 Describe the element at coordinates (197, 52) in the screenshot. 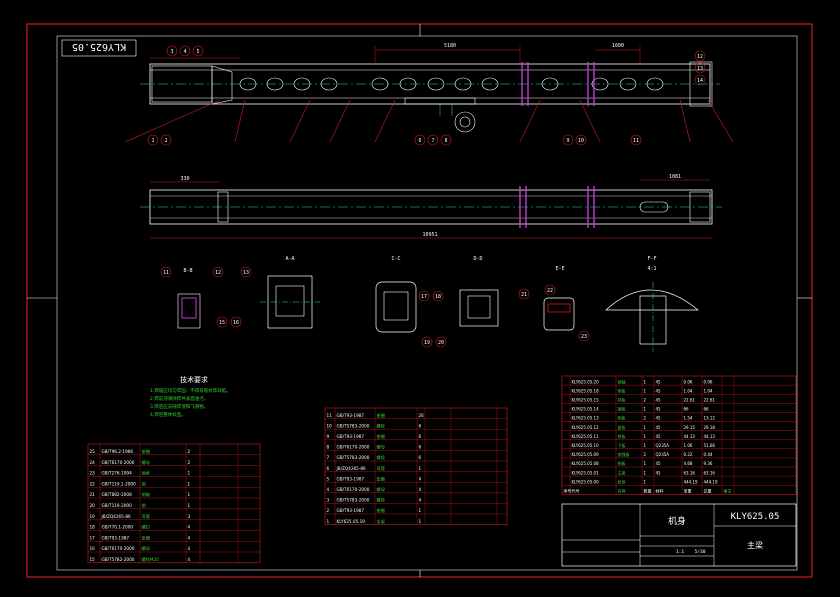

I see `svg-text: 5` at that location.